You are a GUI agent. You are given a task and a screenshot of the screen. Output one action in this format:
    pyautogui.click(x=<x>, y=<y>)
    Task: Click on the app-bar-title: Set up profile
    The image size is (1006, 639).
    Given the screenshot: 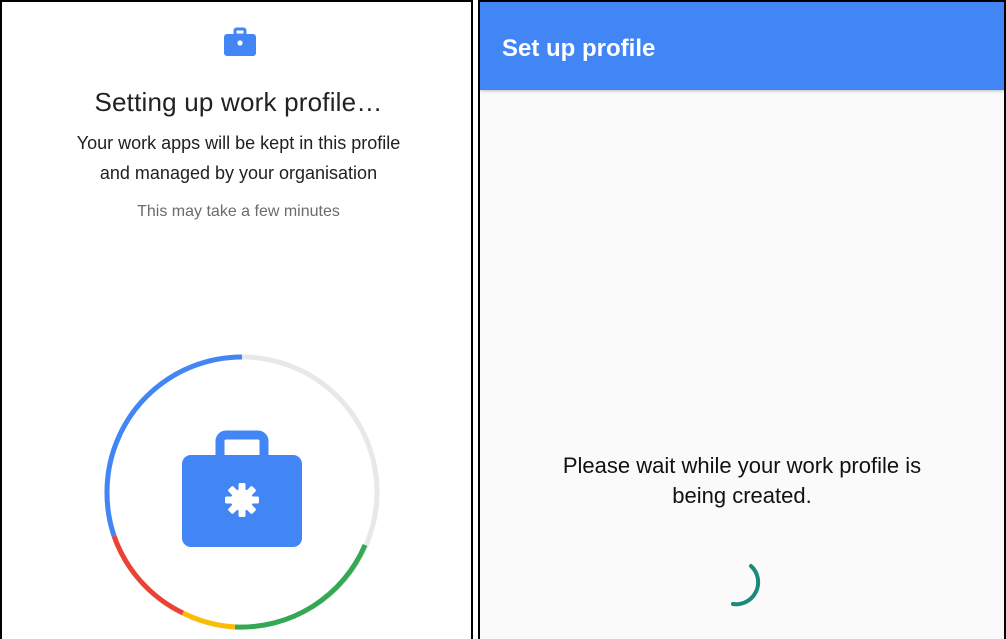 What is the action you would take?
    pyautogui.click(x=579, y=48)
    